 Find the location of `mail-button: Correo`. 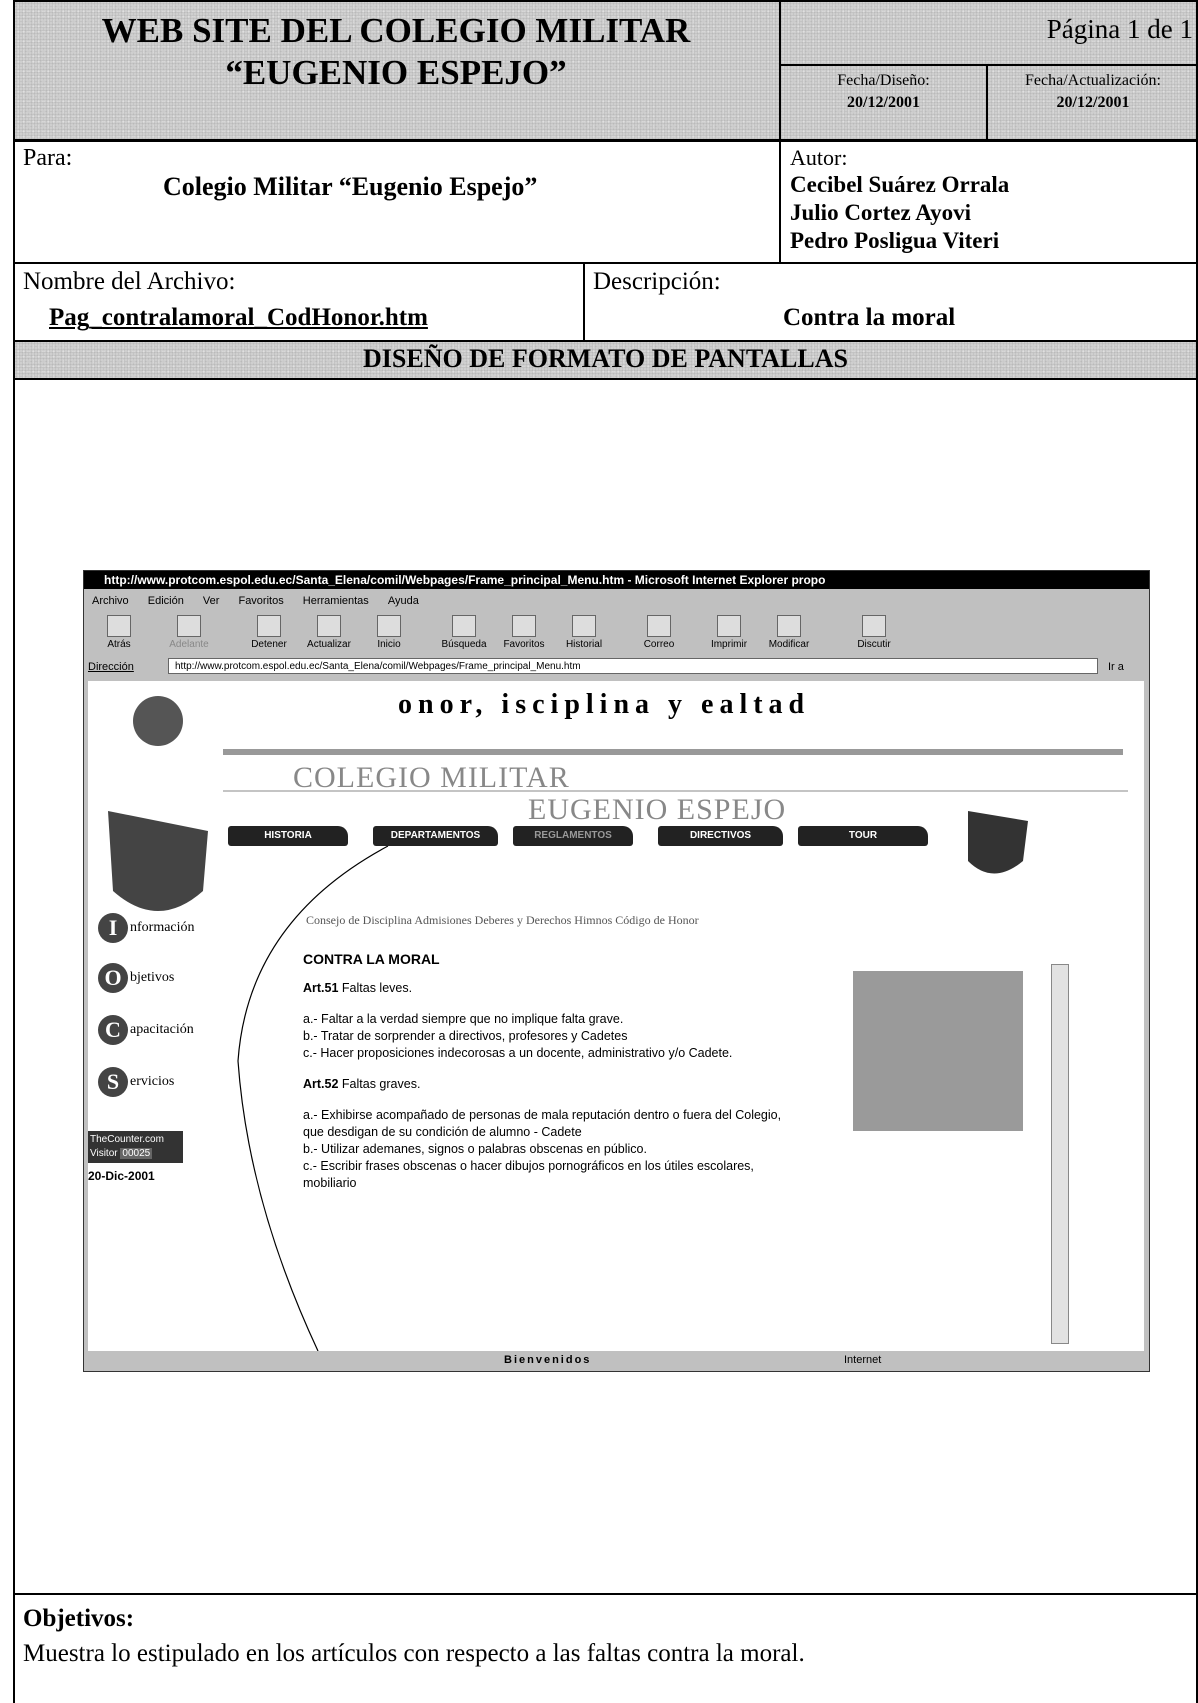

mail-button: Correo is located at coordinates (659, 631).